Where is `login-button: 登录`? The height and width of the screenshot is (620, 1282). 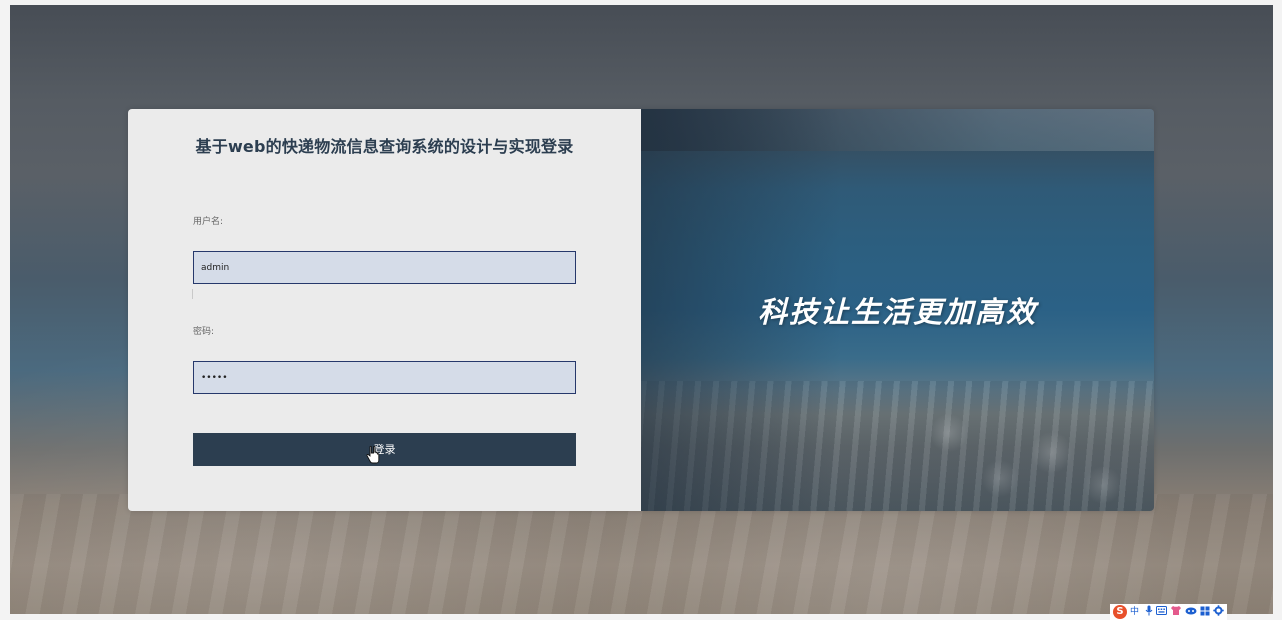 login-button: 登录 is located at coordinates (384, 449).